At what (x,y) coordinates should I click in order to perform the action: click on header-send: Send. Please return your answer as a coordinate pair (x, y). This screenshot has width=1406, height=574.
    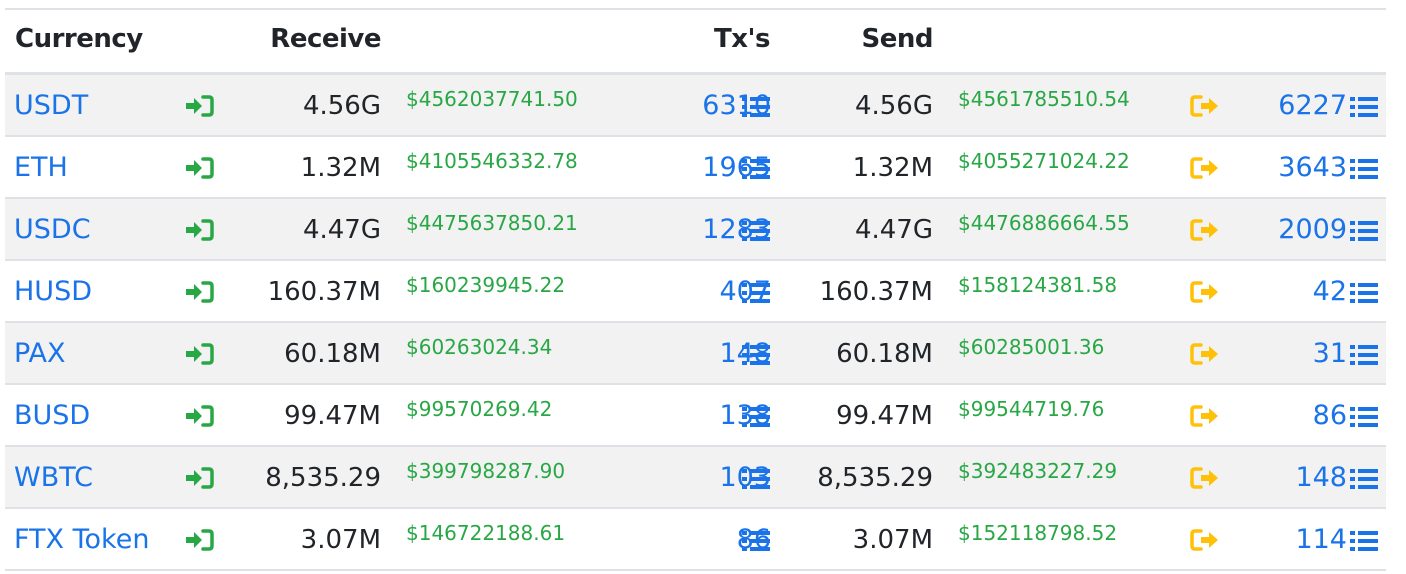
    Looking at the image, I should click on (897, 39).